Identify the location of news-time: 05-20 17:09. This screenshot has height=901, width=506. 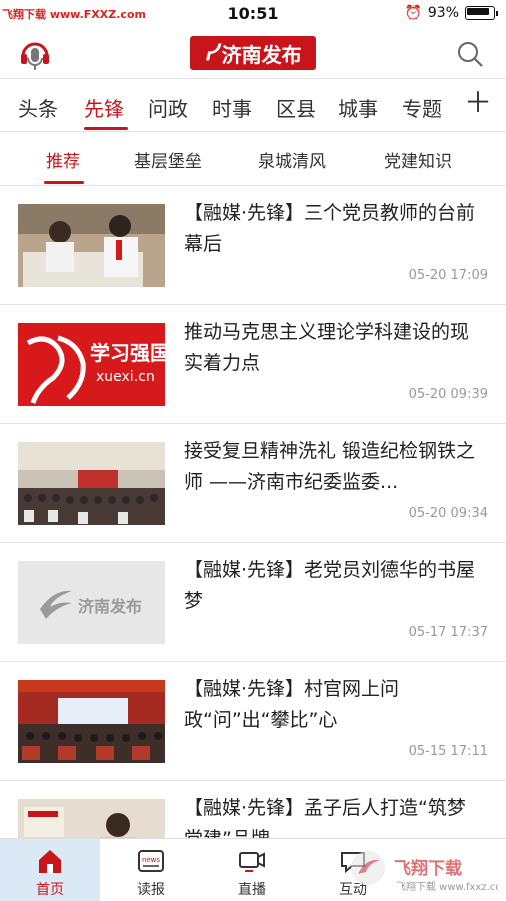
(448, 275).